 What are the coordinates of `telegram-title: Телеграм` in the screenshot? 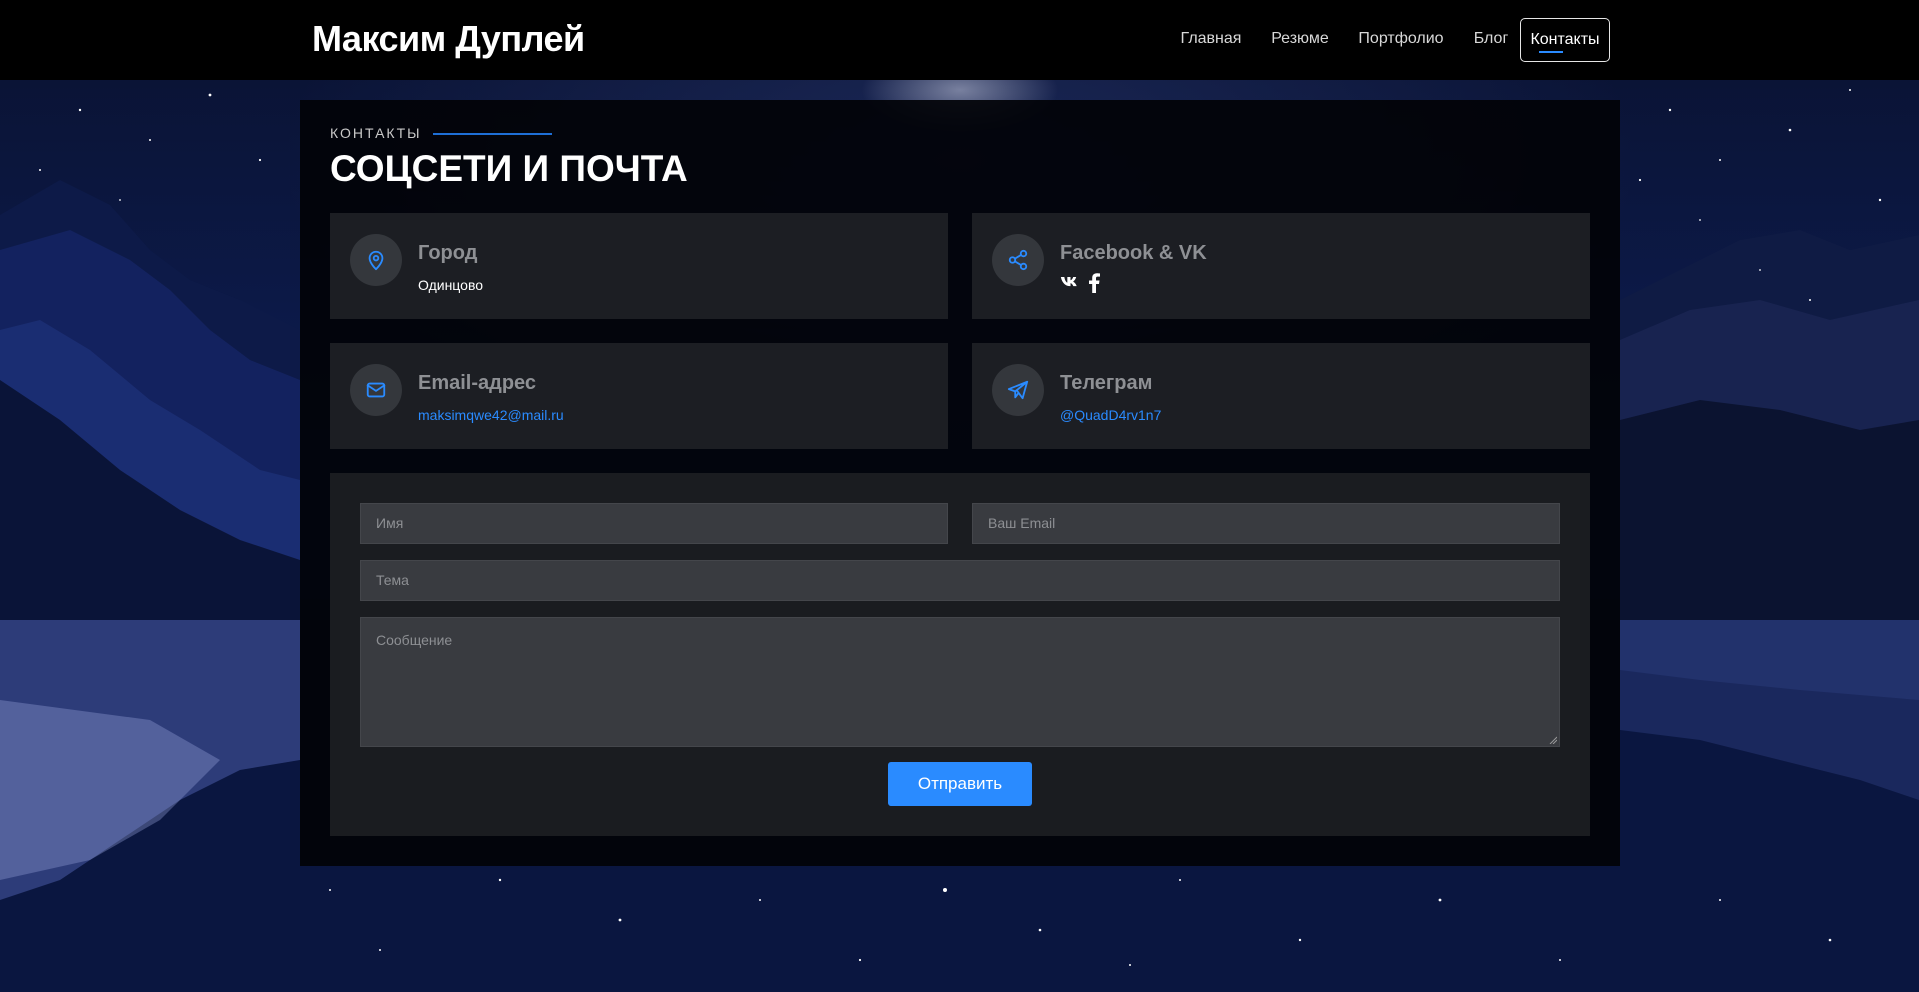 It's located at (1106, 383).